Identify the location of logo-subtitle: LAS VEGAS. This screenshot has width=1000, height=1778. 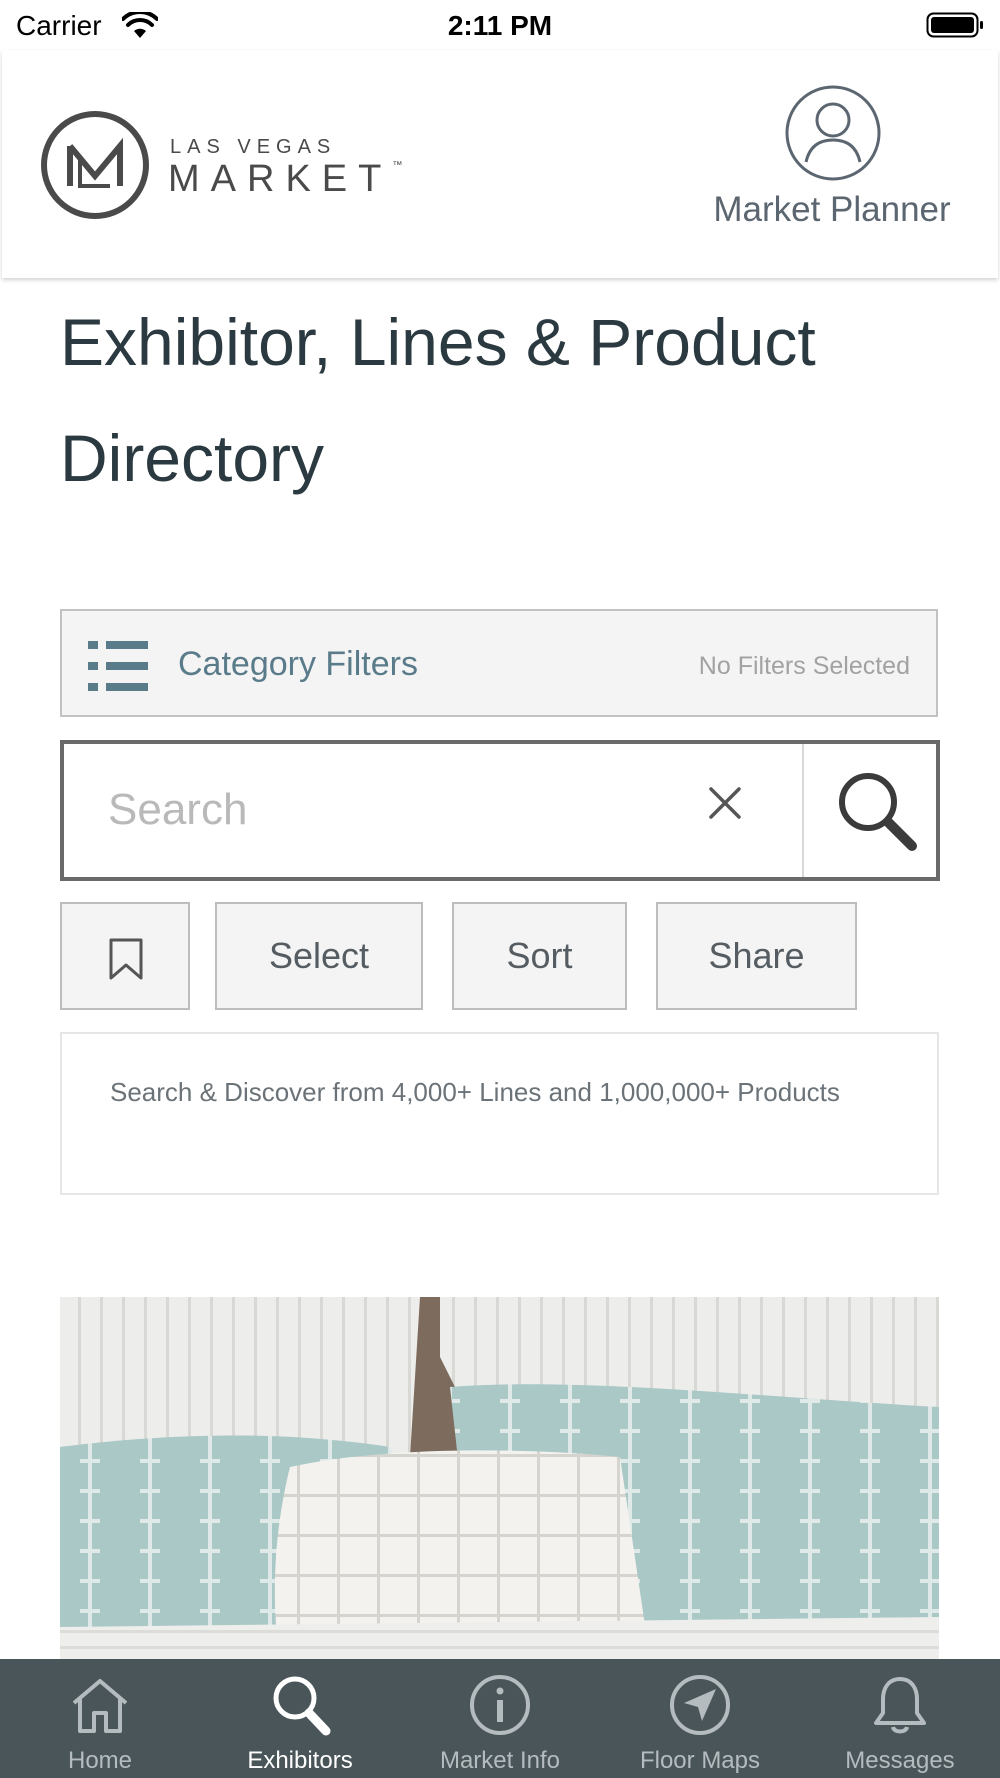
(253, 147).